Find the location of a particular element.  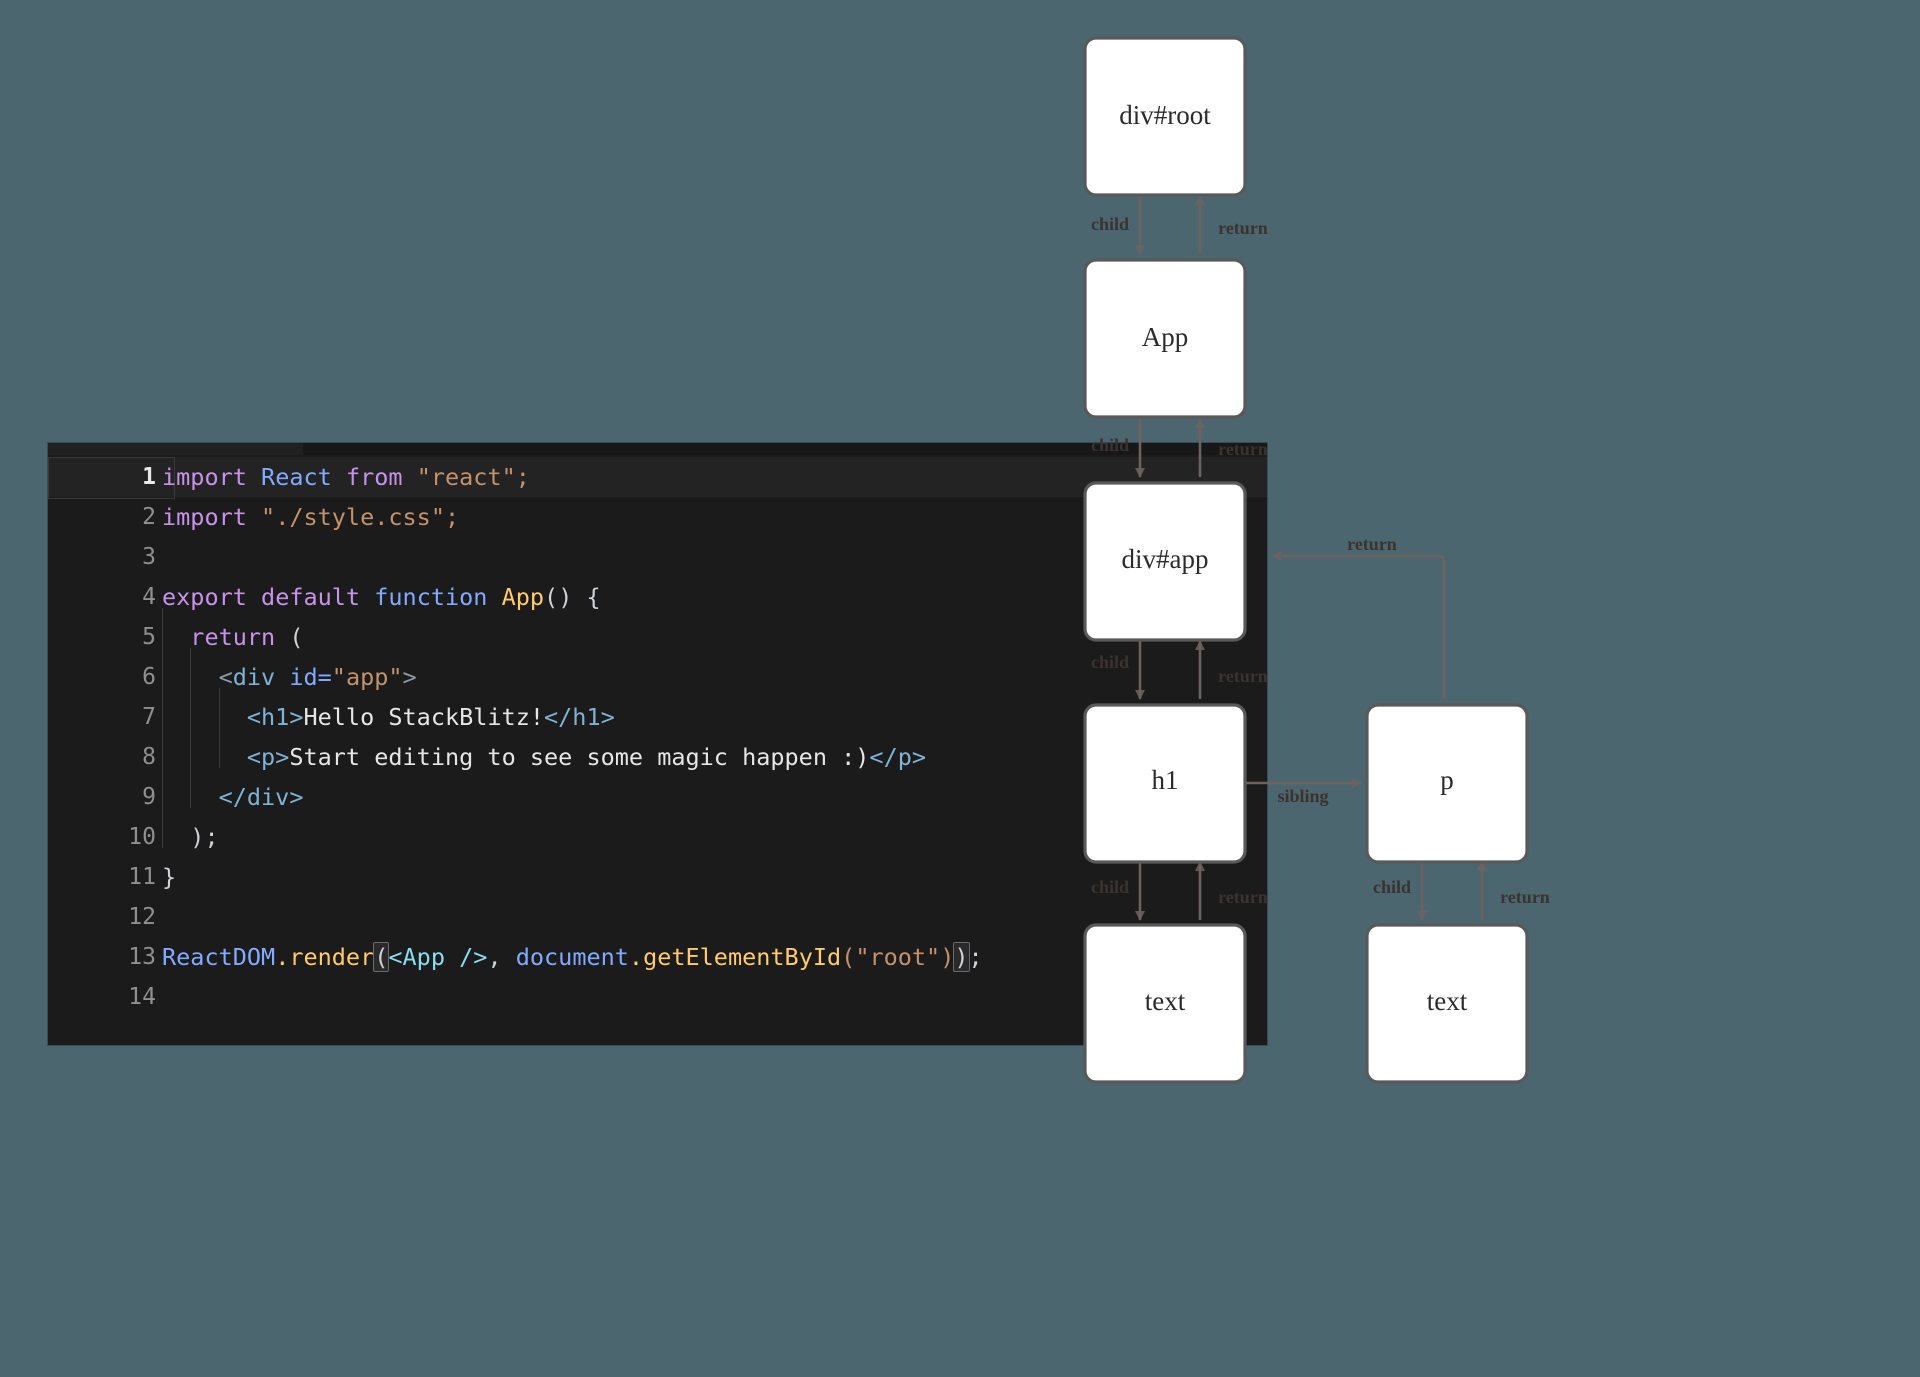

node-p: p is located at coordinates (1447, 783).